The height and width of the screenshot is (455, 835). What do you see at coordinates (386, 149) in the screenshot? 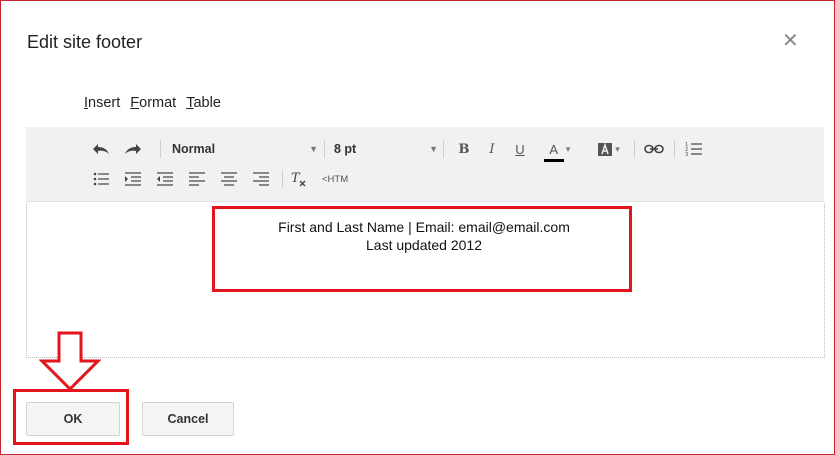
I see `size-select: 8 pt ▼` at bounding box center [386, 149].